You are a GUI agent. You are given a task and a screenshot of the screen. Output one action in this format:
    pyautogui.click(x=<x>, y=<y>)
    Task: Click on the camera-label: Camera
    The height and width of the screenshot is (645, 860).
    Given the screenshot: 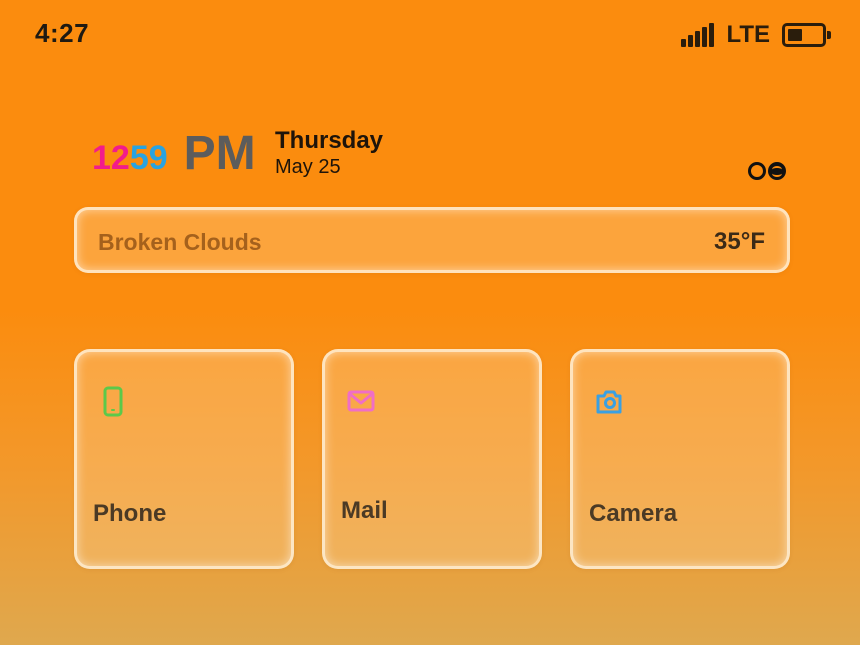 What is the action you would take?
    pyautogui.click(x=633, y=513)
    